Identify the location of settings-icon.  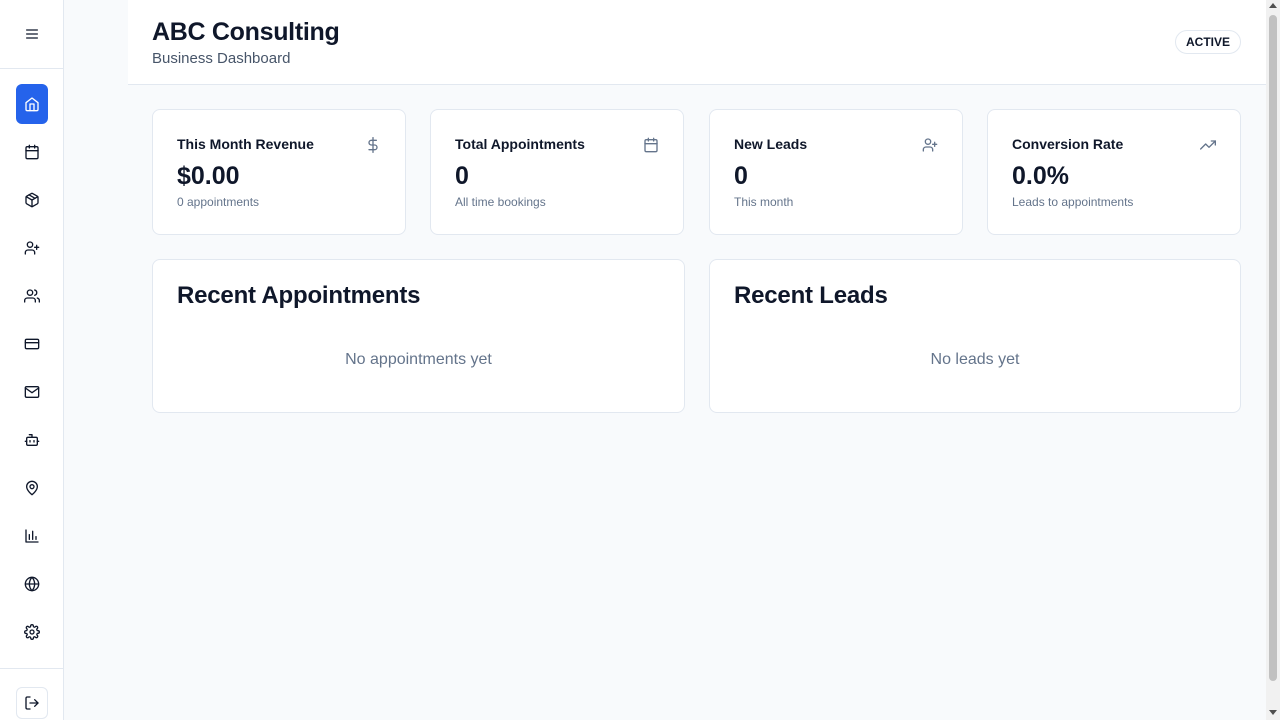
(32, 632).